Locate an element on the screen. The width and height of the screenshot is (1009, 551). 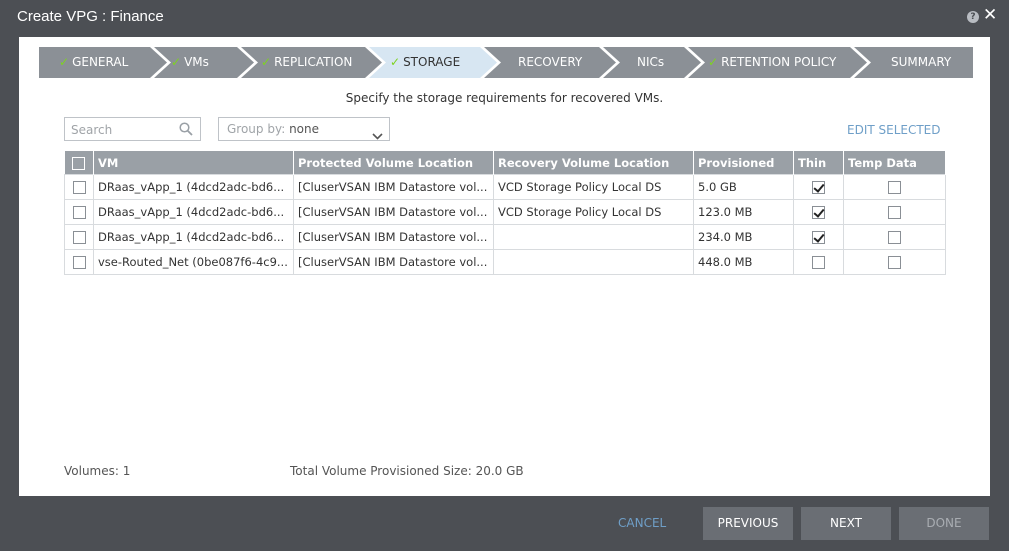
provisioned-cell: 123.0 MB is located at coordinates (743, 212).